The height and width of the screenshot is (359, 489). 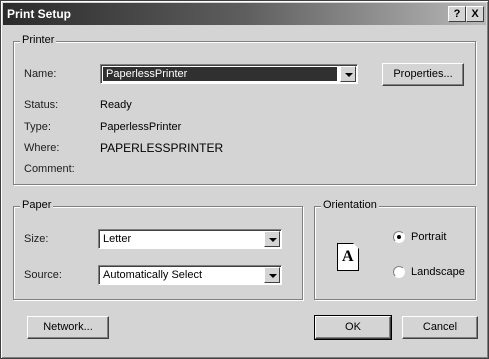 What do you see at coordinates (141, 127) in the screenshot?
I see `type-value: PaperlessPrinter` at bounding box center [141, 127].